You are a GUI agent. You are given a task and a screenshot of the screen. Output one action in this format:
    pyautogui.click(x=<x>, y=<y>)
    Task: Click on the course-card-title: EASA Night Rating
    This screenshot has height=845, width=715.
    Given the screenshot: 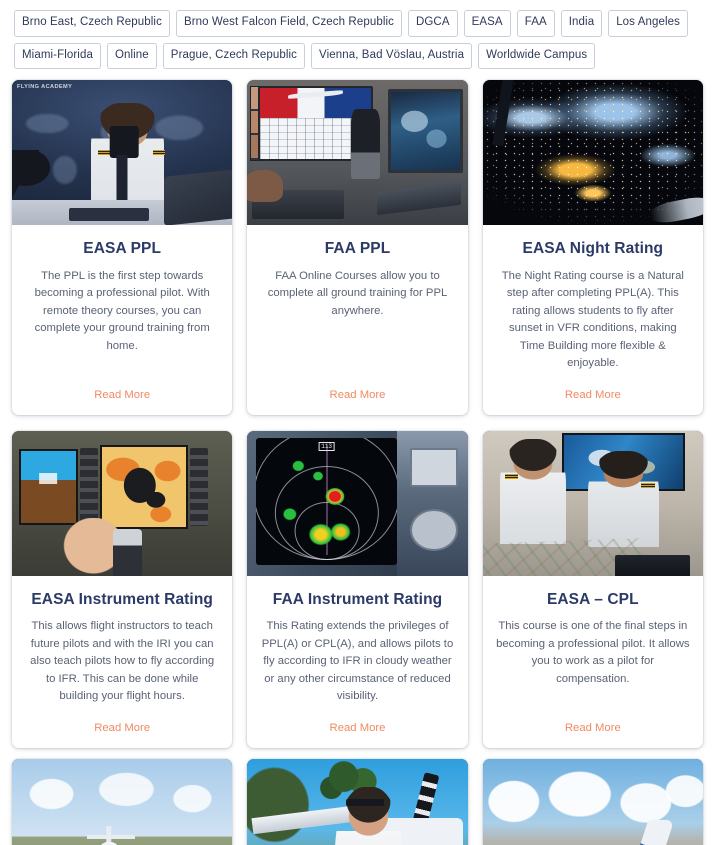 What is the action you would take?
    pyautogui.click(x=593, y=248)
    